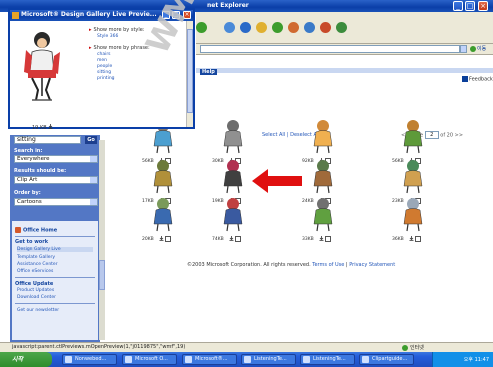  I want to click on results-value: Clip Art, so click(27, 180).